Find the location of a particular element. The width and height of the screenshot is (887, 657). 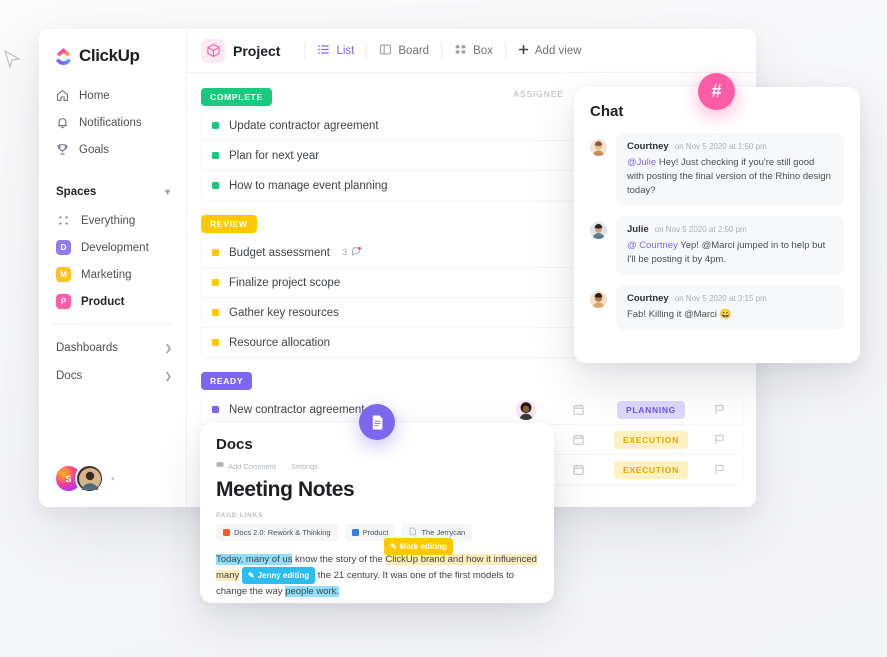

chat-text: Fab! Killing it @Marci 😀 is located at coordinates (679, 314).